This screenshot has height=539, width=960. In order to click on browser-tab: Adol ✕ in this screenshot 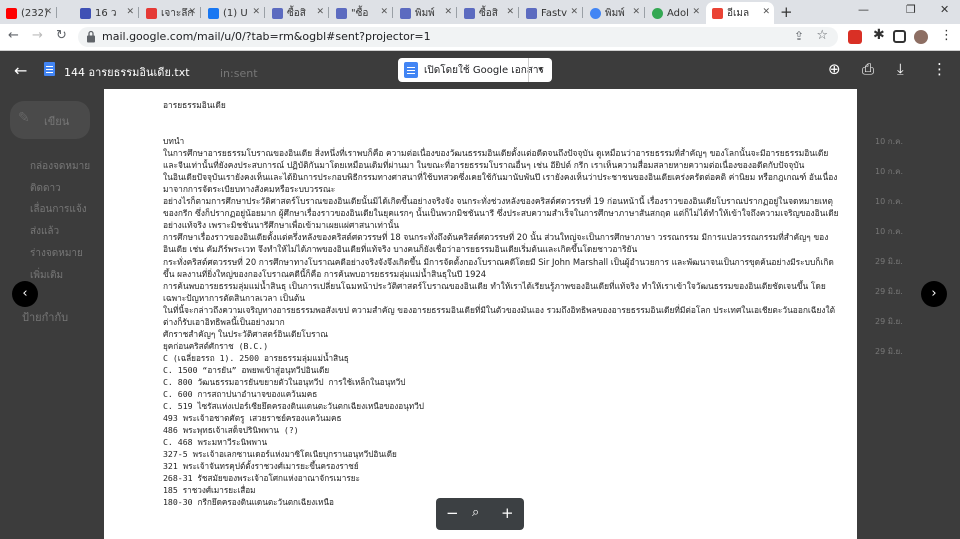, I will do `click(675, 13)`.